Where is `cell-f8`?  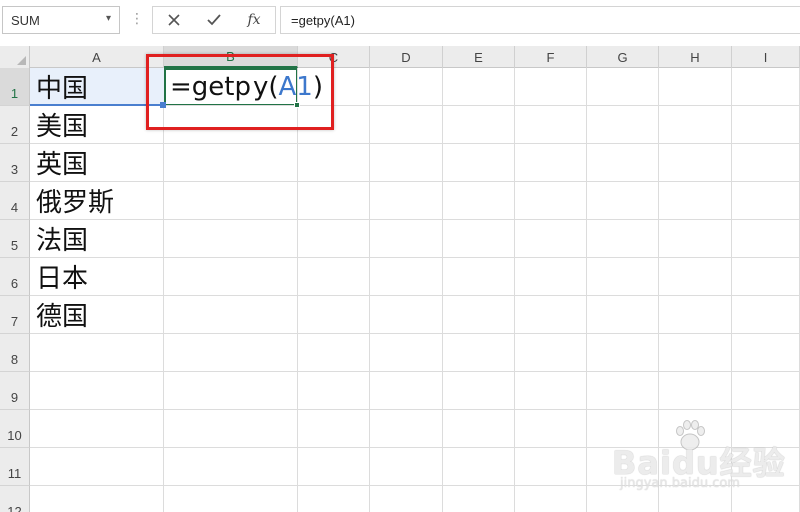 cell-f8 is located at coordinates (551, 353).